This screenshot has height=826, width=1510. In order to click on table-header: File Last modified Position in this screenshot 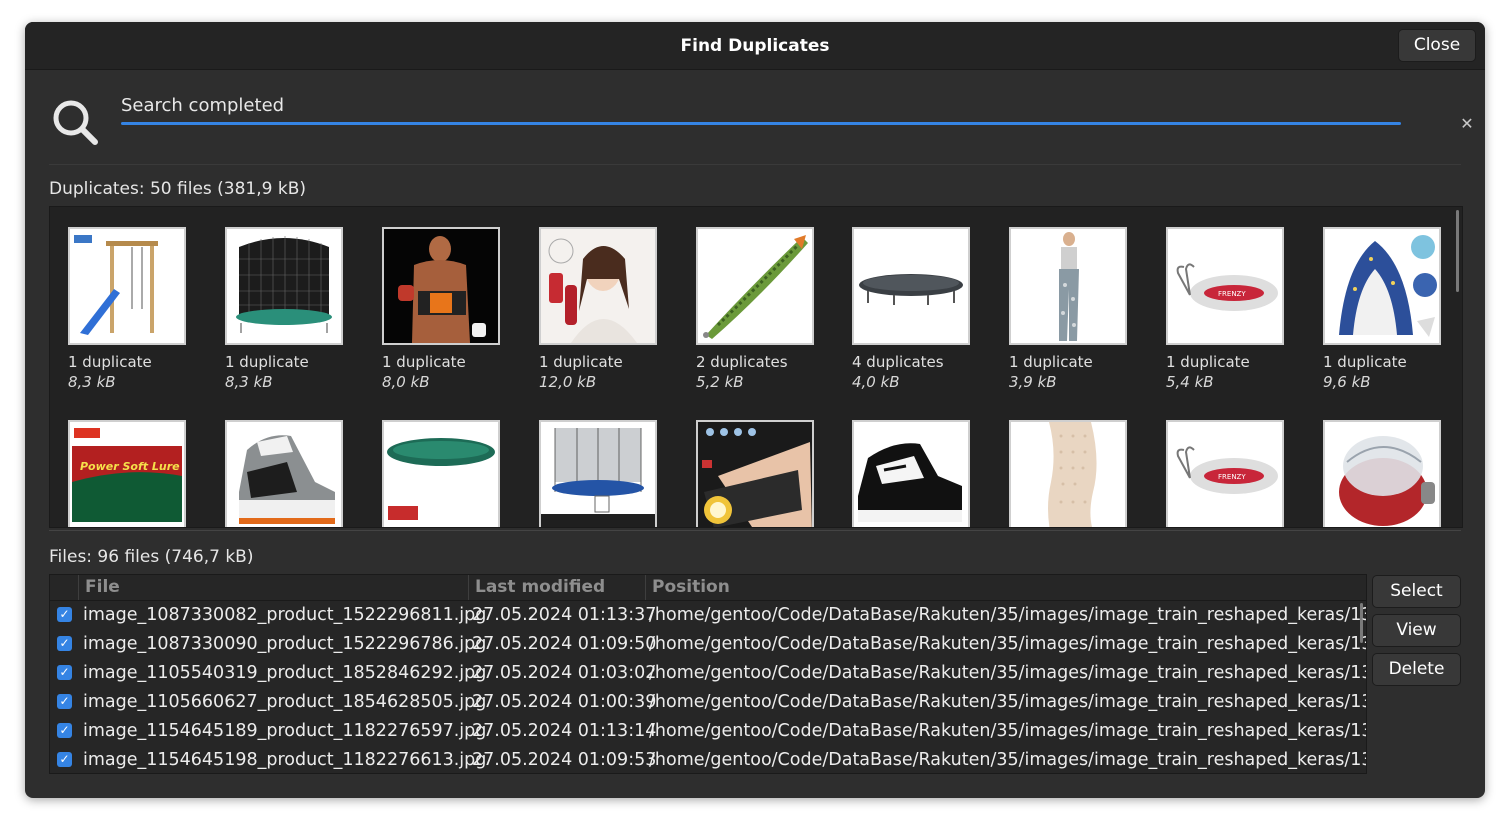, I will do `click(708, 588)`.